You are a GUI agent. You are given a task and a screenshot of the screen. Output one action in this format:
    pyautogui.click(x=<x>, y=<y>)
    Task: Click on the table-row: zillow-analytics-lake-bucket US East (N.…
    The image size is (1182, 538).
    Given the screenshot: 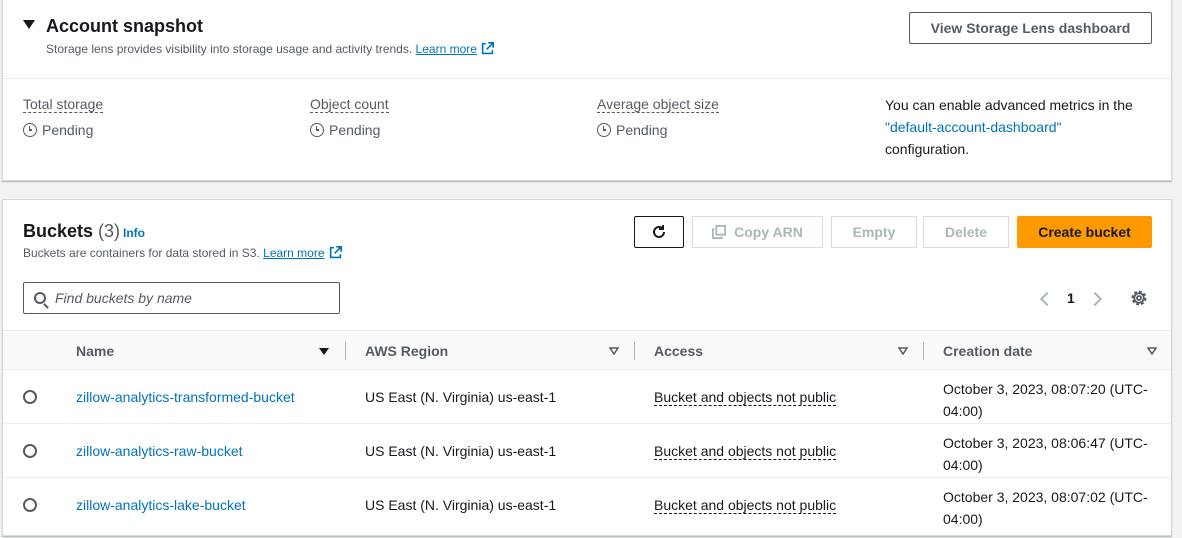 What is the action you would take?
    pyautogui.click(x=587, y=505)
    